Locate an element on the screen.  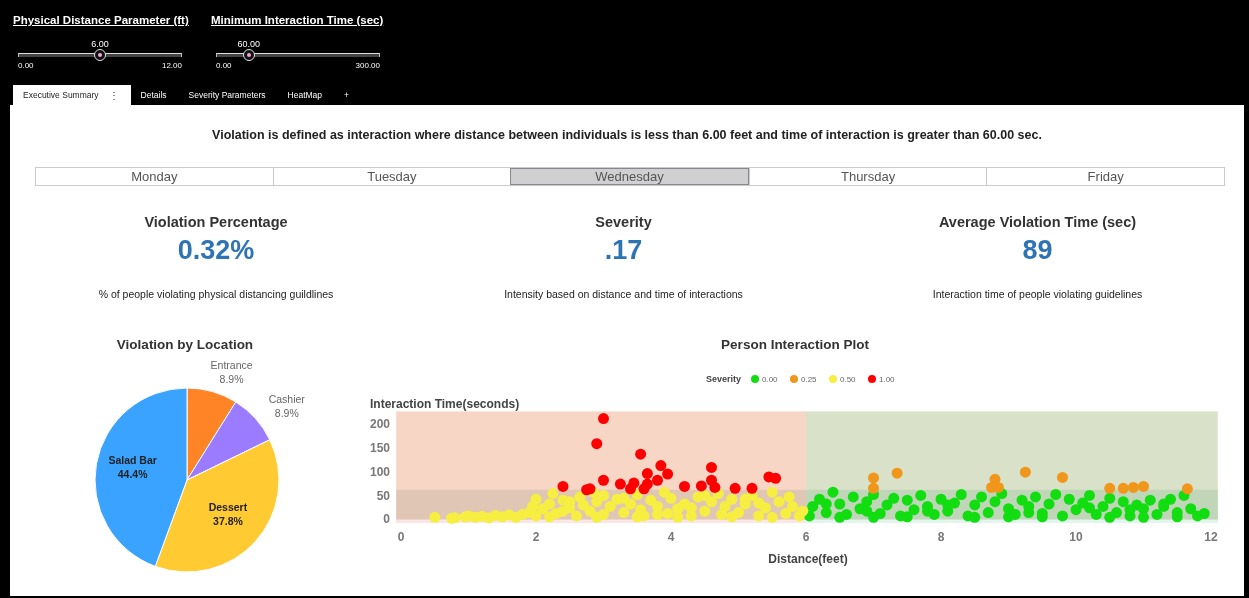
x-tick-label: 6 is located at coordinates (806, 537).